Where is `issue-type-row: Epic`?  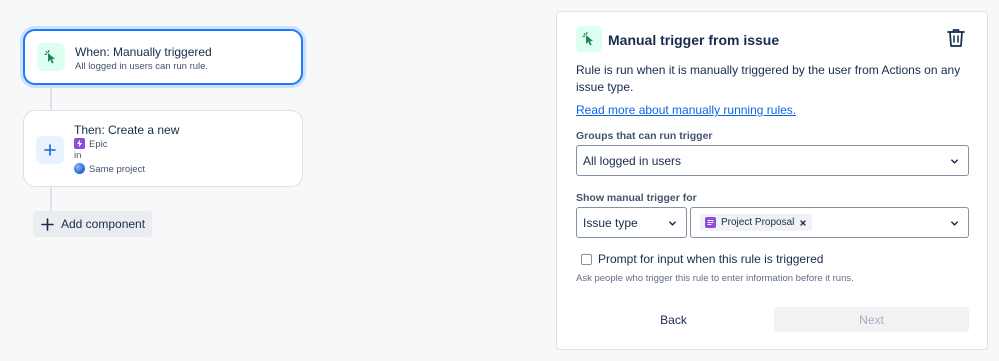 issue-type-row: Epic is located at coordinates (90, 144).